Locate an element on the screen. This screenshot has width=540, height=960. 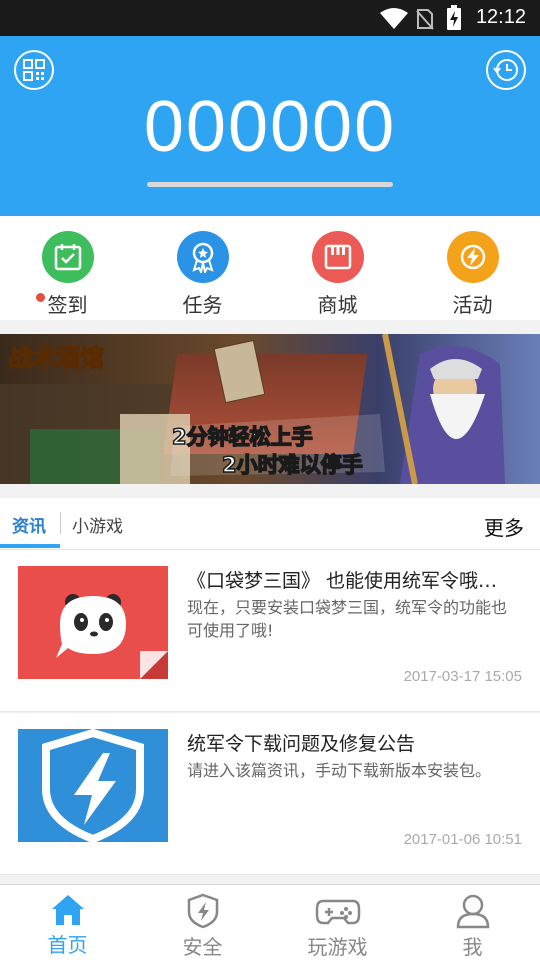
checkin-icon-circle is located at coordinates (67, 257).